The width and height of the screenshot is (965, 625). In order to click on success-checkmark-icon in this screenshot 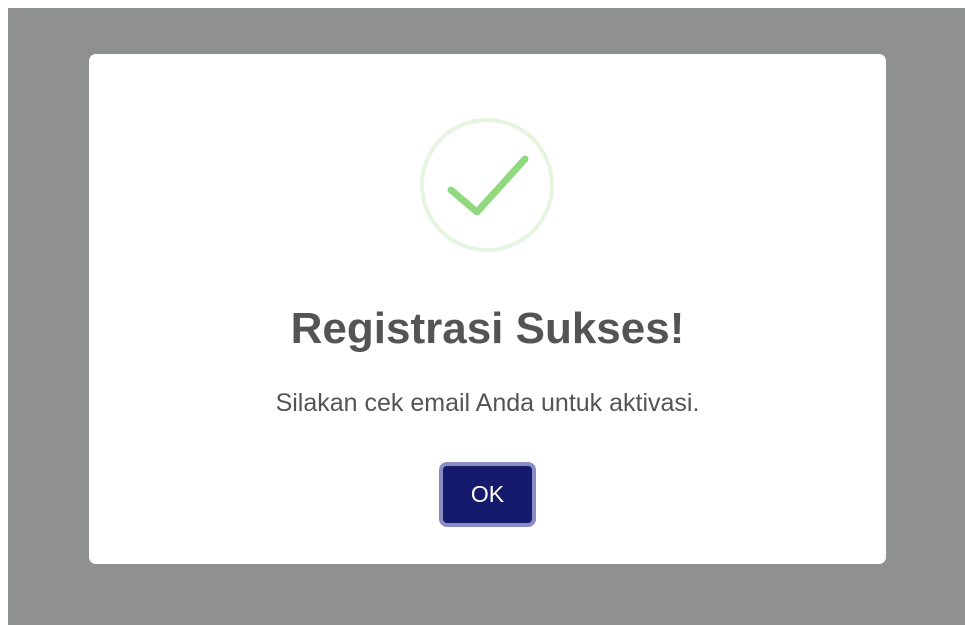, I will do `click(487, 185)`.